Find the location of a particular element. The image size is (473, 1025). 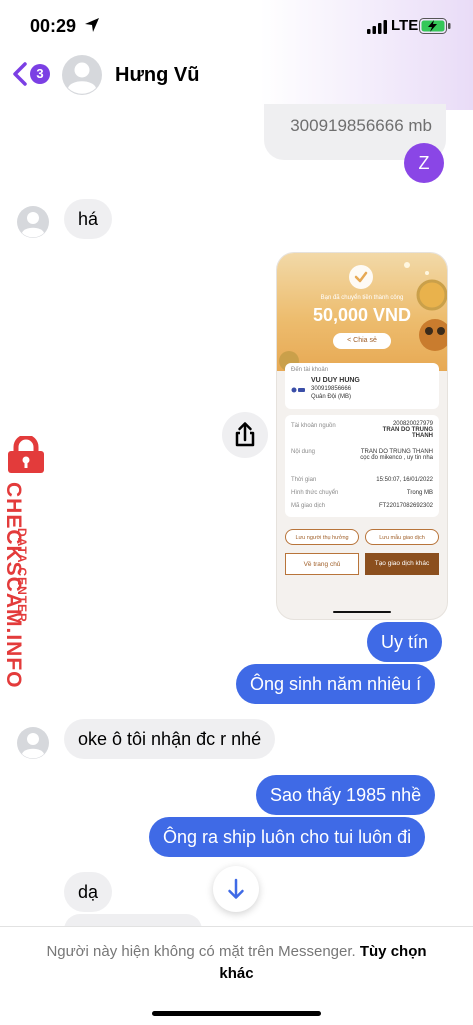

recipient-account: 300919856666 is located at coordinates (331, 389).